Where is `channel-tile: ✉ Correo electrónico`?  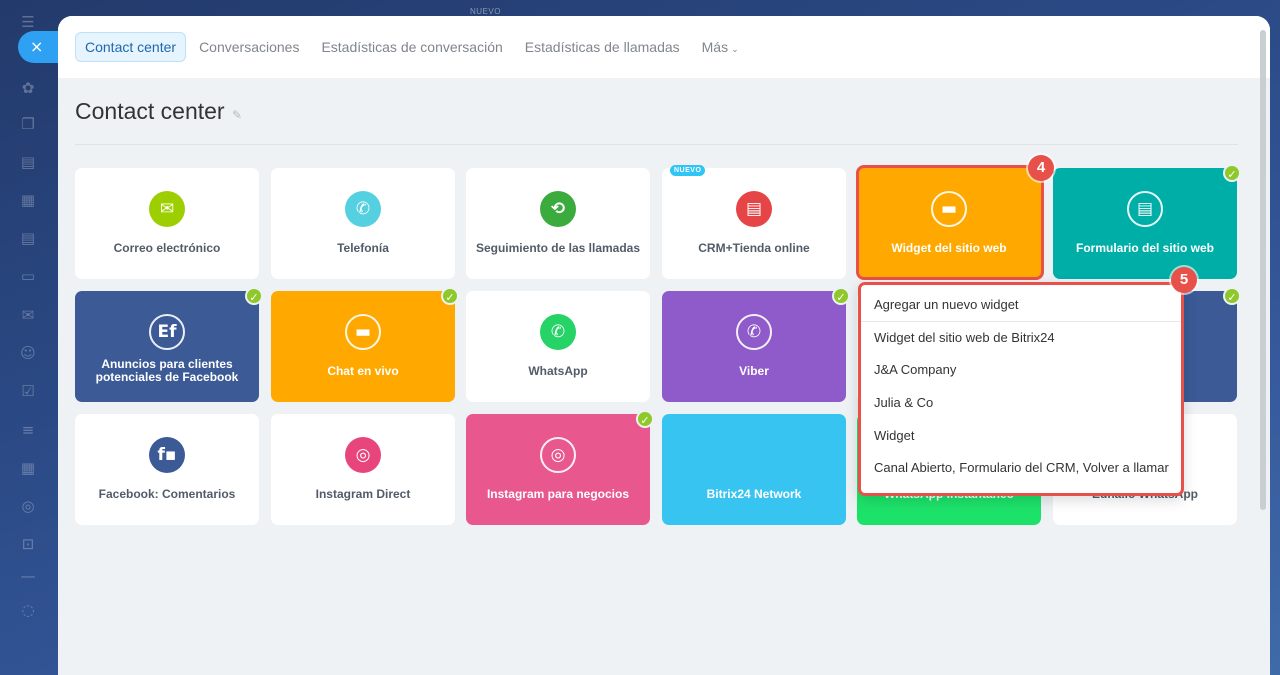
channel-tile: ✉ Correo electrónico is located at coordinates (167, 223).